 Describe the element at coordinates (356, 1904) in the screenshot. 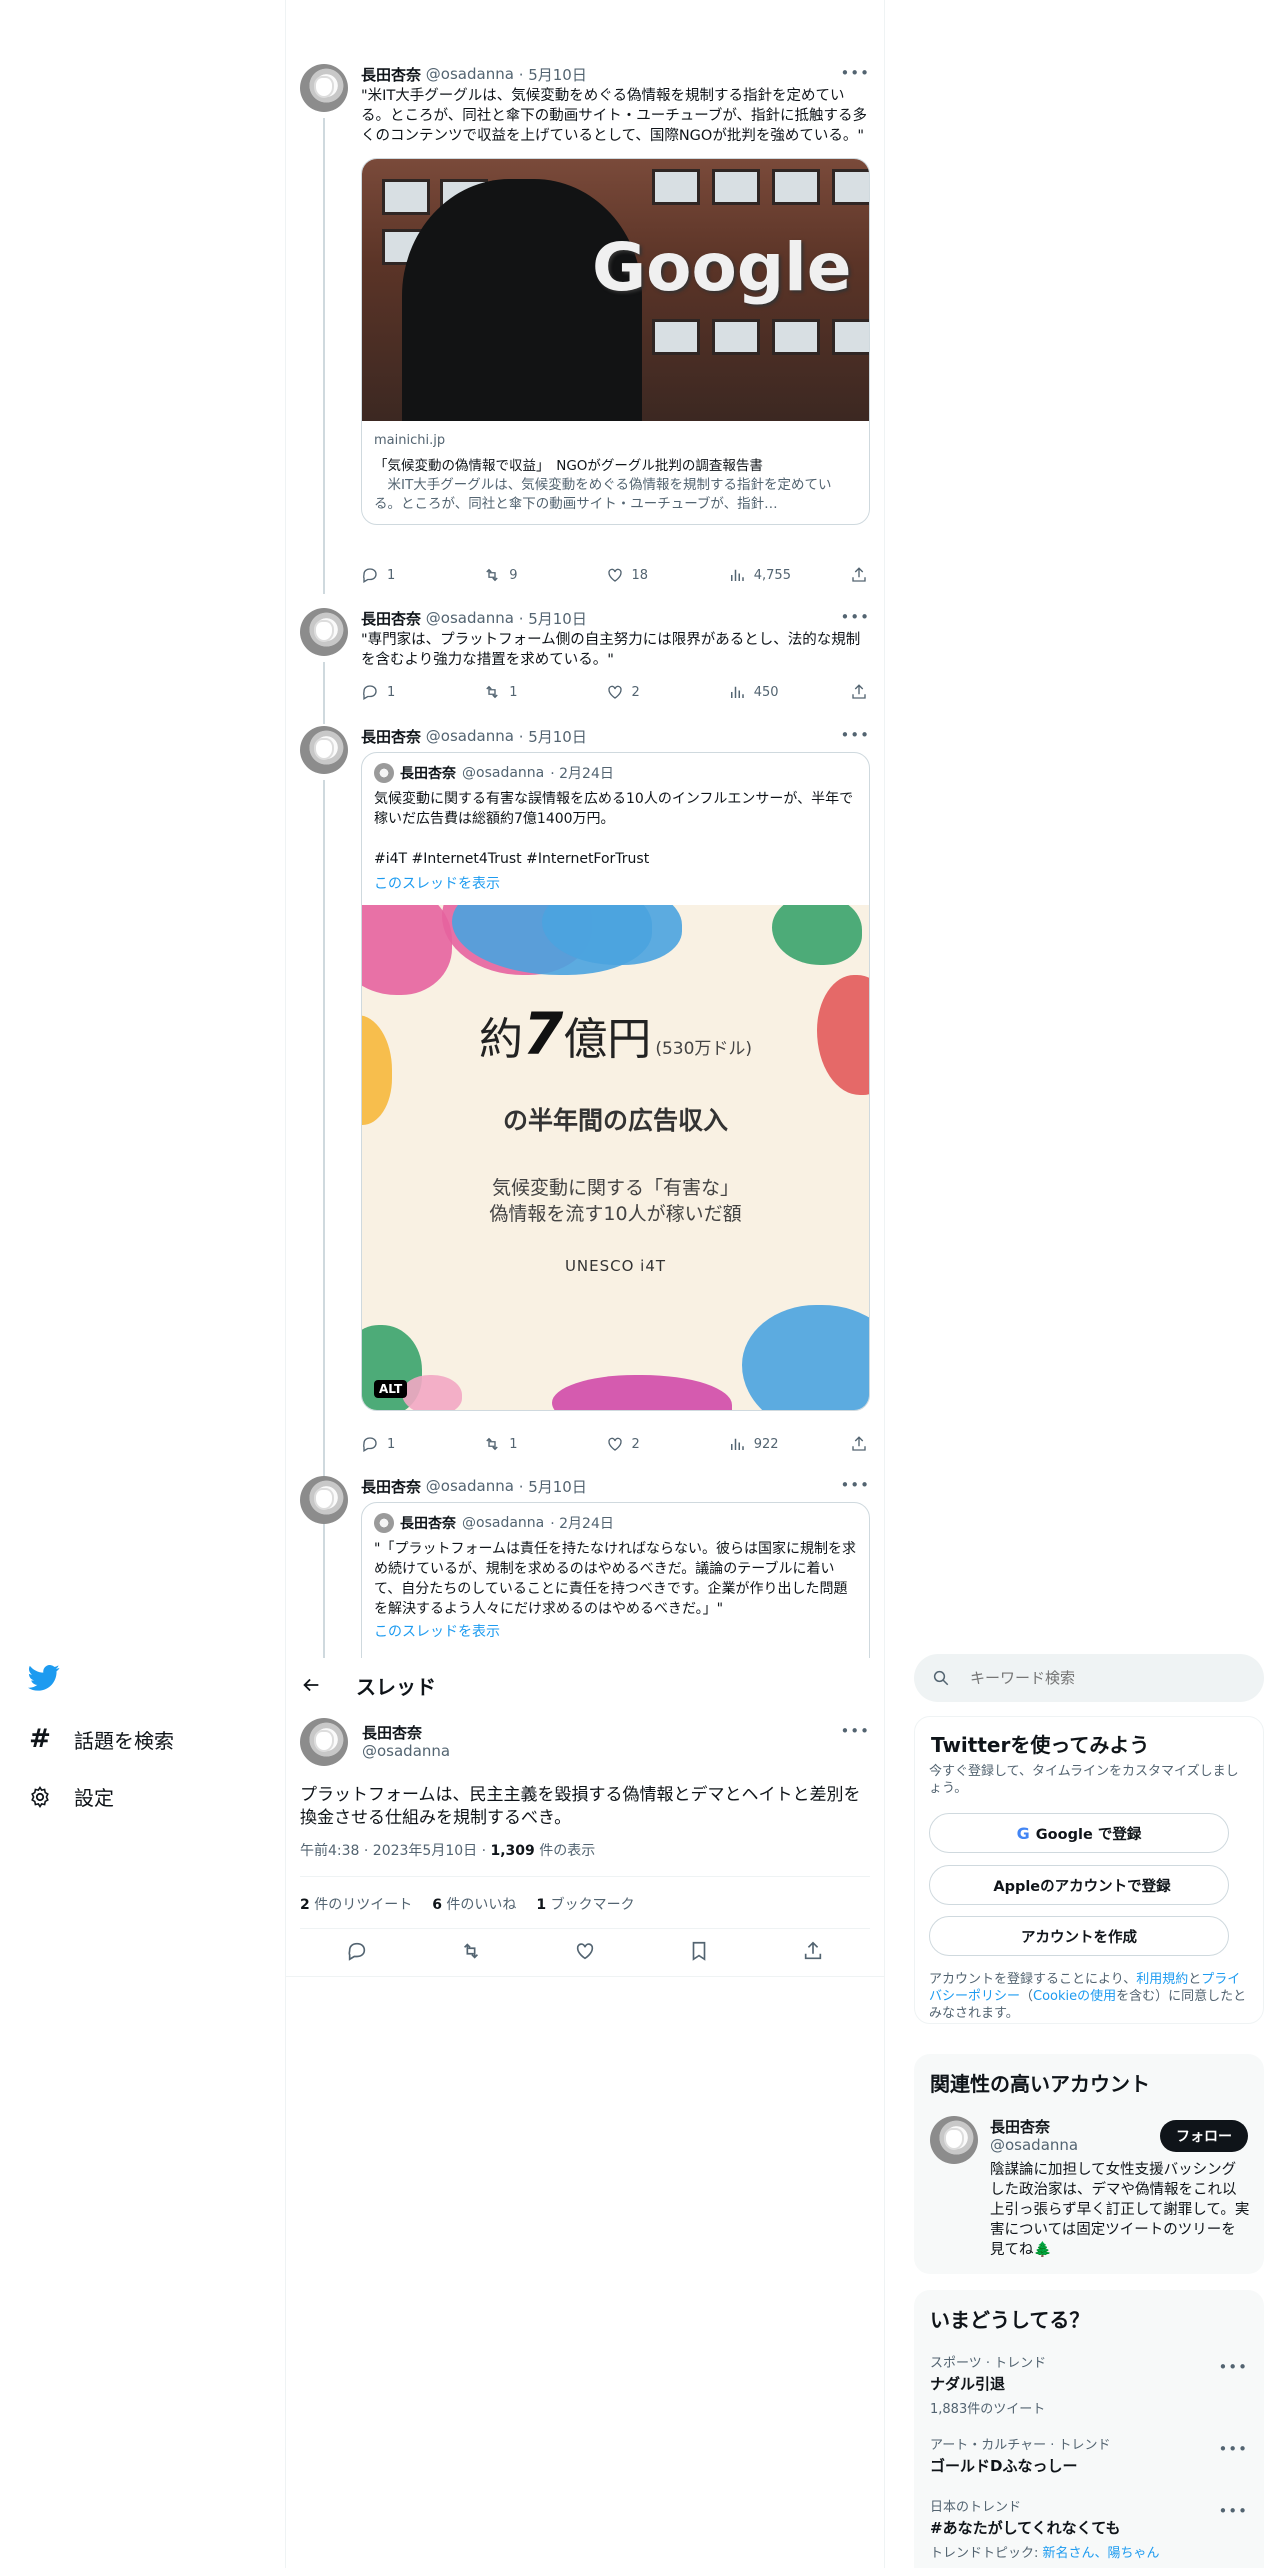

I see `retweet-stat: 2 件のリツイート` at that location.